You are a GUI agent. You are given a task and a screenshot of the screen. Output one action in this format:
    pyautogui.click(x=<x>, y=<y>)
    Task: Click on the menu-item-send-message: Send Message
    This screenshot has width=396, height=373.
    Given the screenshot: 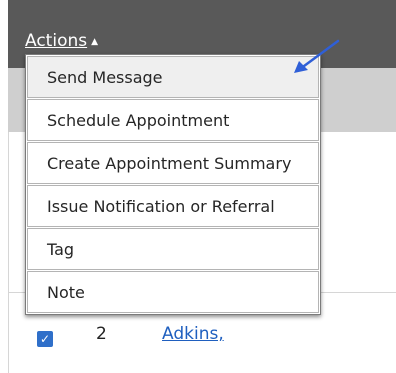 What is the action you would take?
    pyautogui.click(x=173, y=77)
    